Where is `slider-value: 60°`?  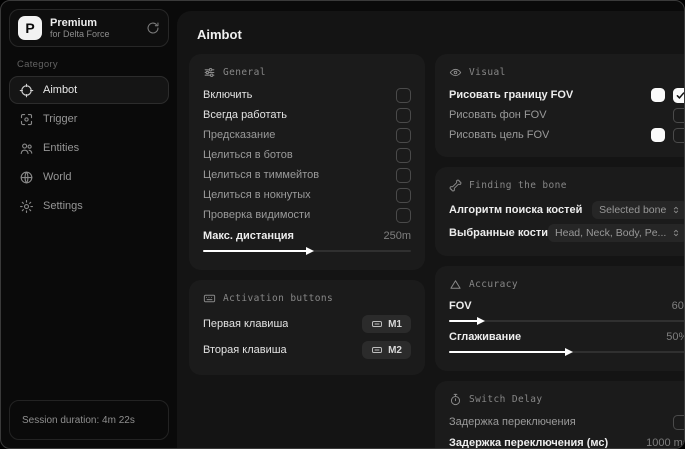 slider-value: 60° is located at coordinates (677, 306).